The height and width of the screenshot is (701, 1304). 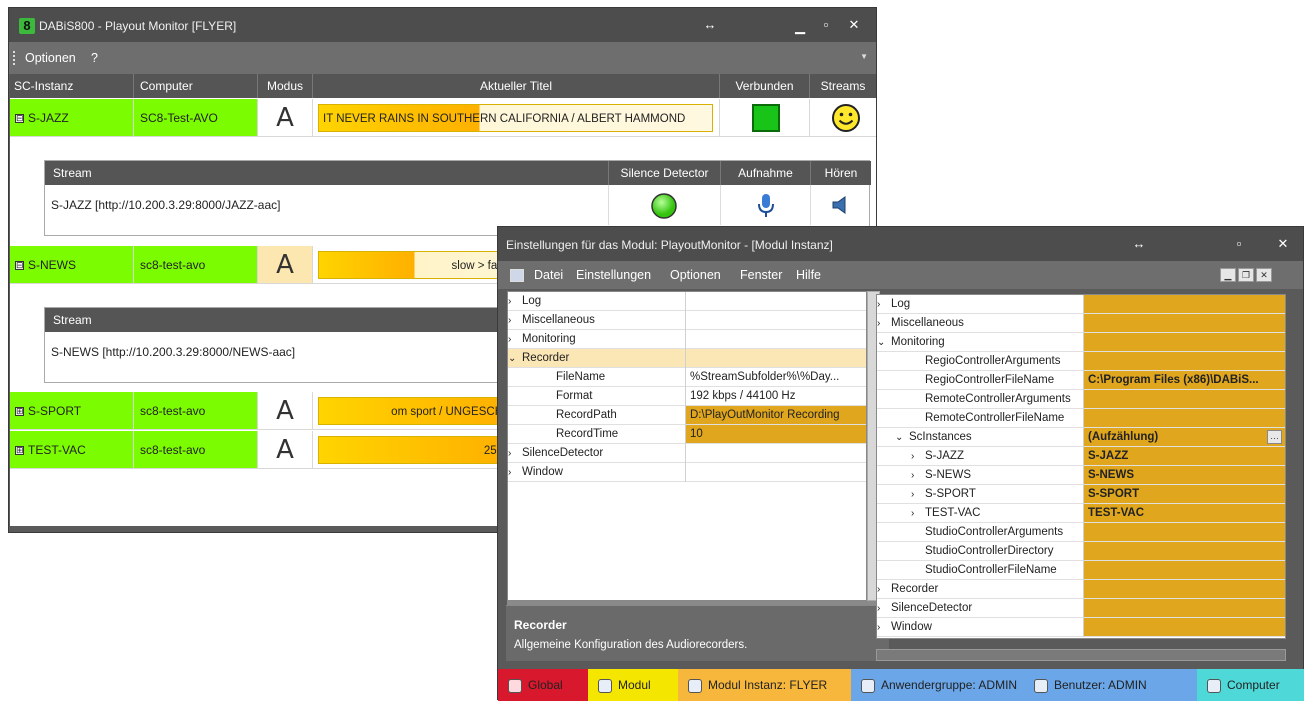 What do you see at coordinates (285, 86) in the screenshot?
I see `column-header-mode: Modus` at bounding box center [285, 86].